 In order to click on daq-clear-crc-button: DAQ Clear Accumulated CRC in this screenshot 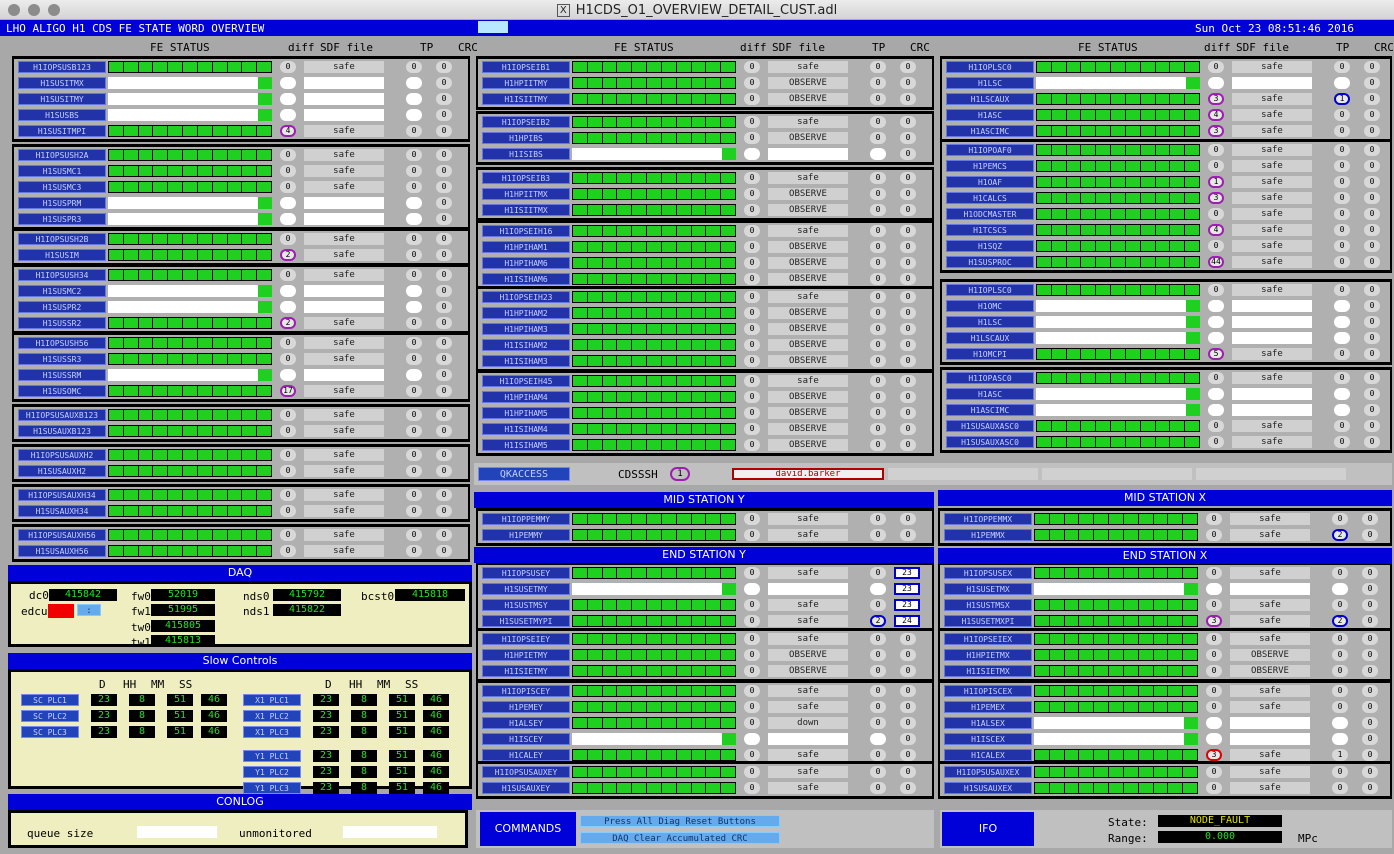, I will do `click(680, 838)`.